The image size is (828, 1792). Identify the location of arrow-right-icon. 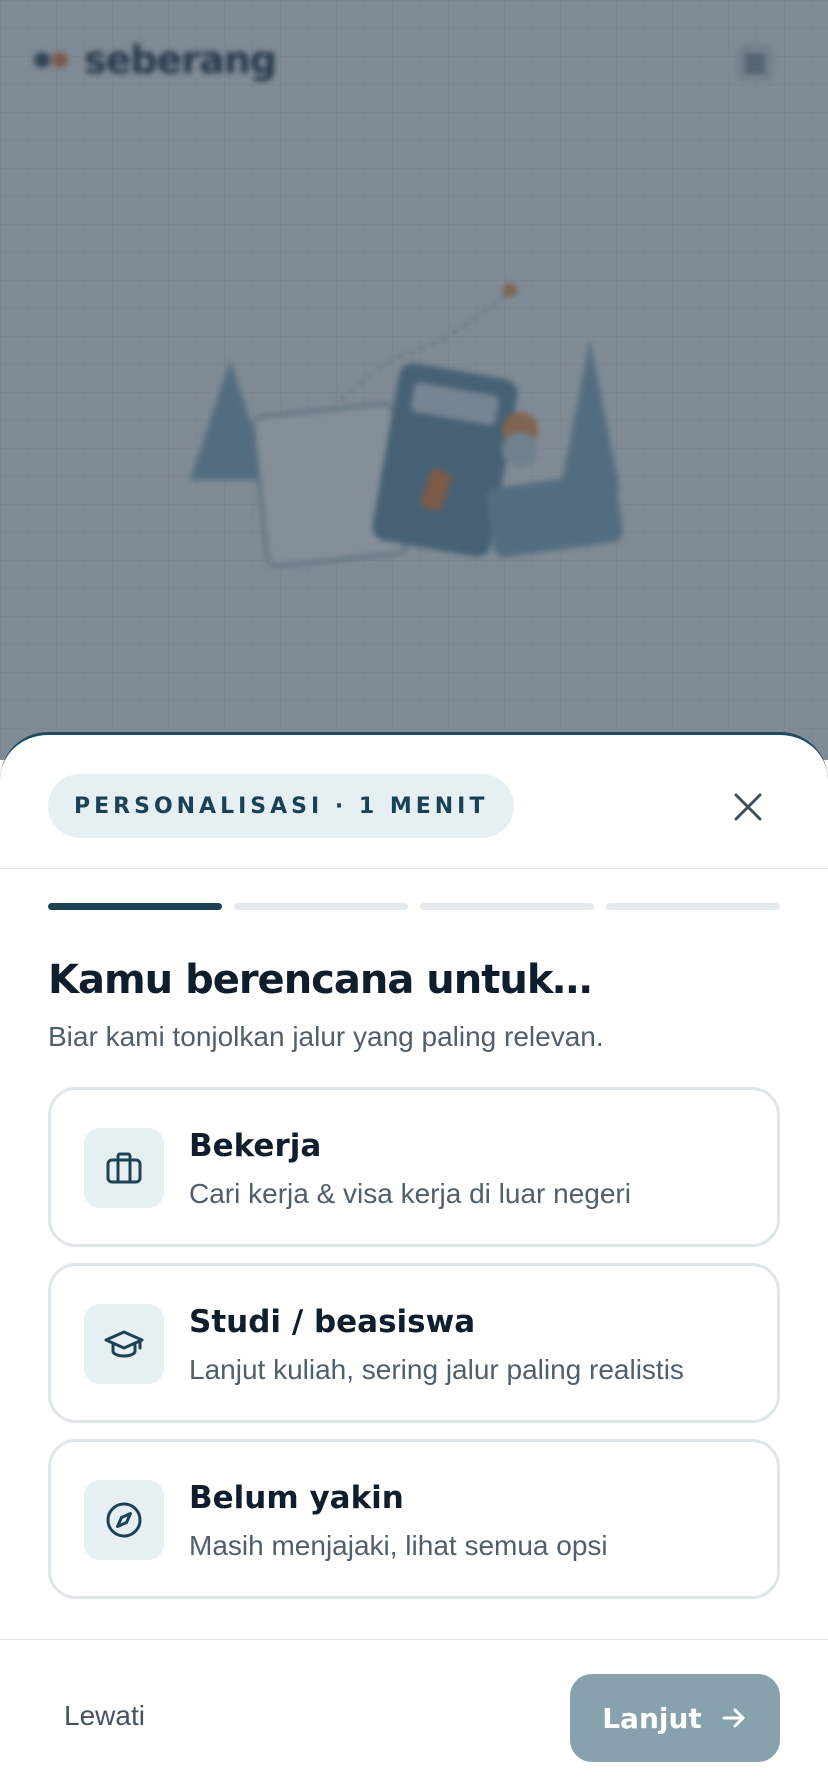
(733, 1718).